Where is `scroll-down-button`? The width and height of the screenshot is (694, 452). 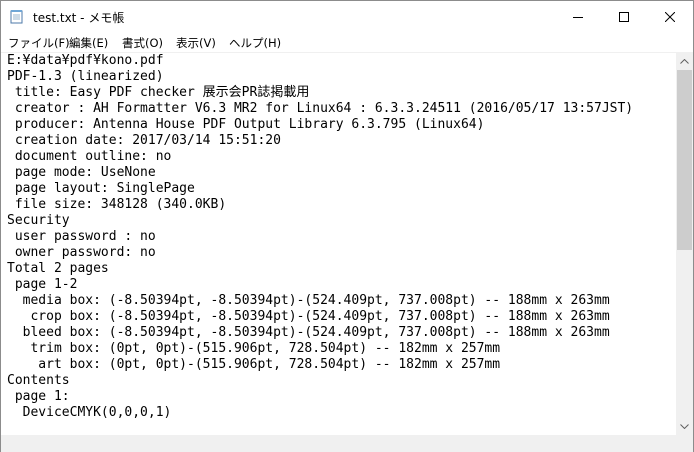
scroll-down-button is located at coordinates (684, 426).